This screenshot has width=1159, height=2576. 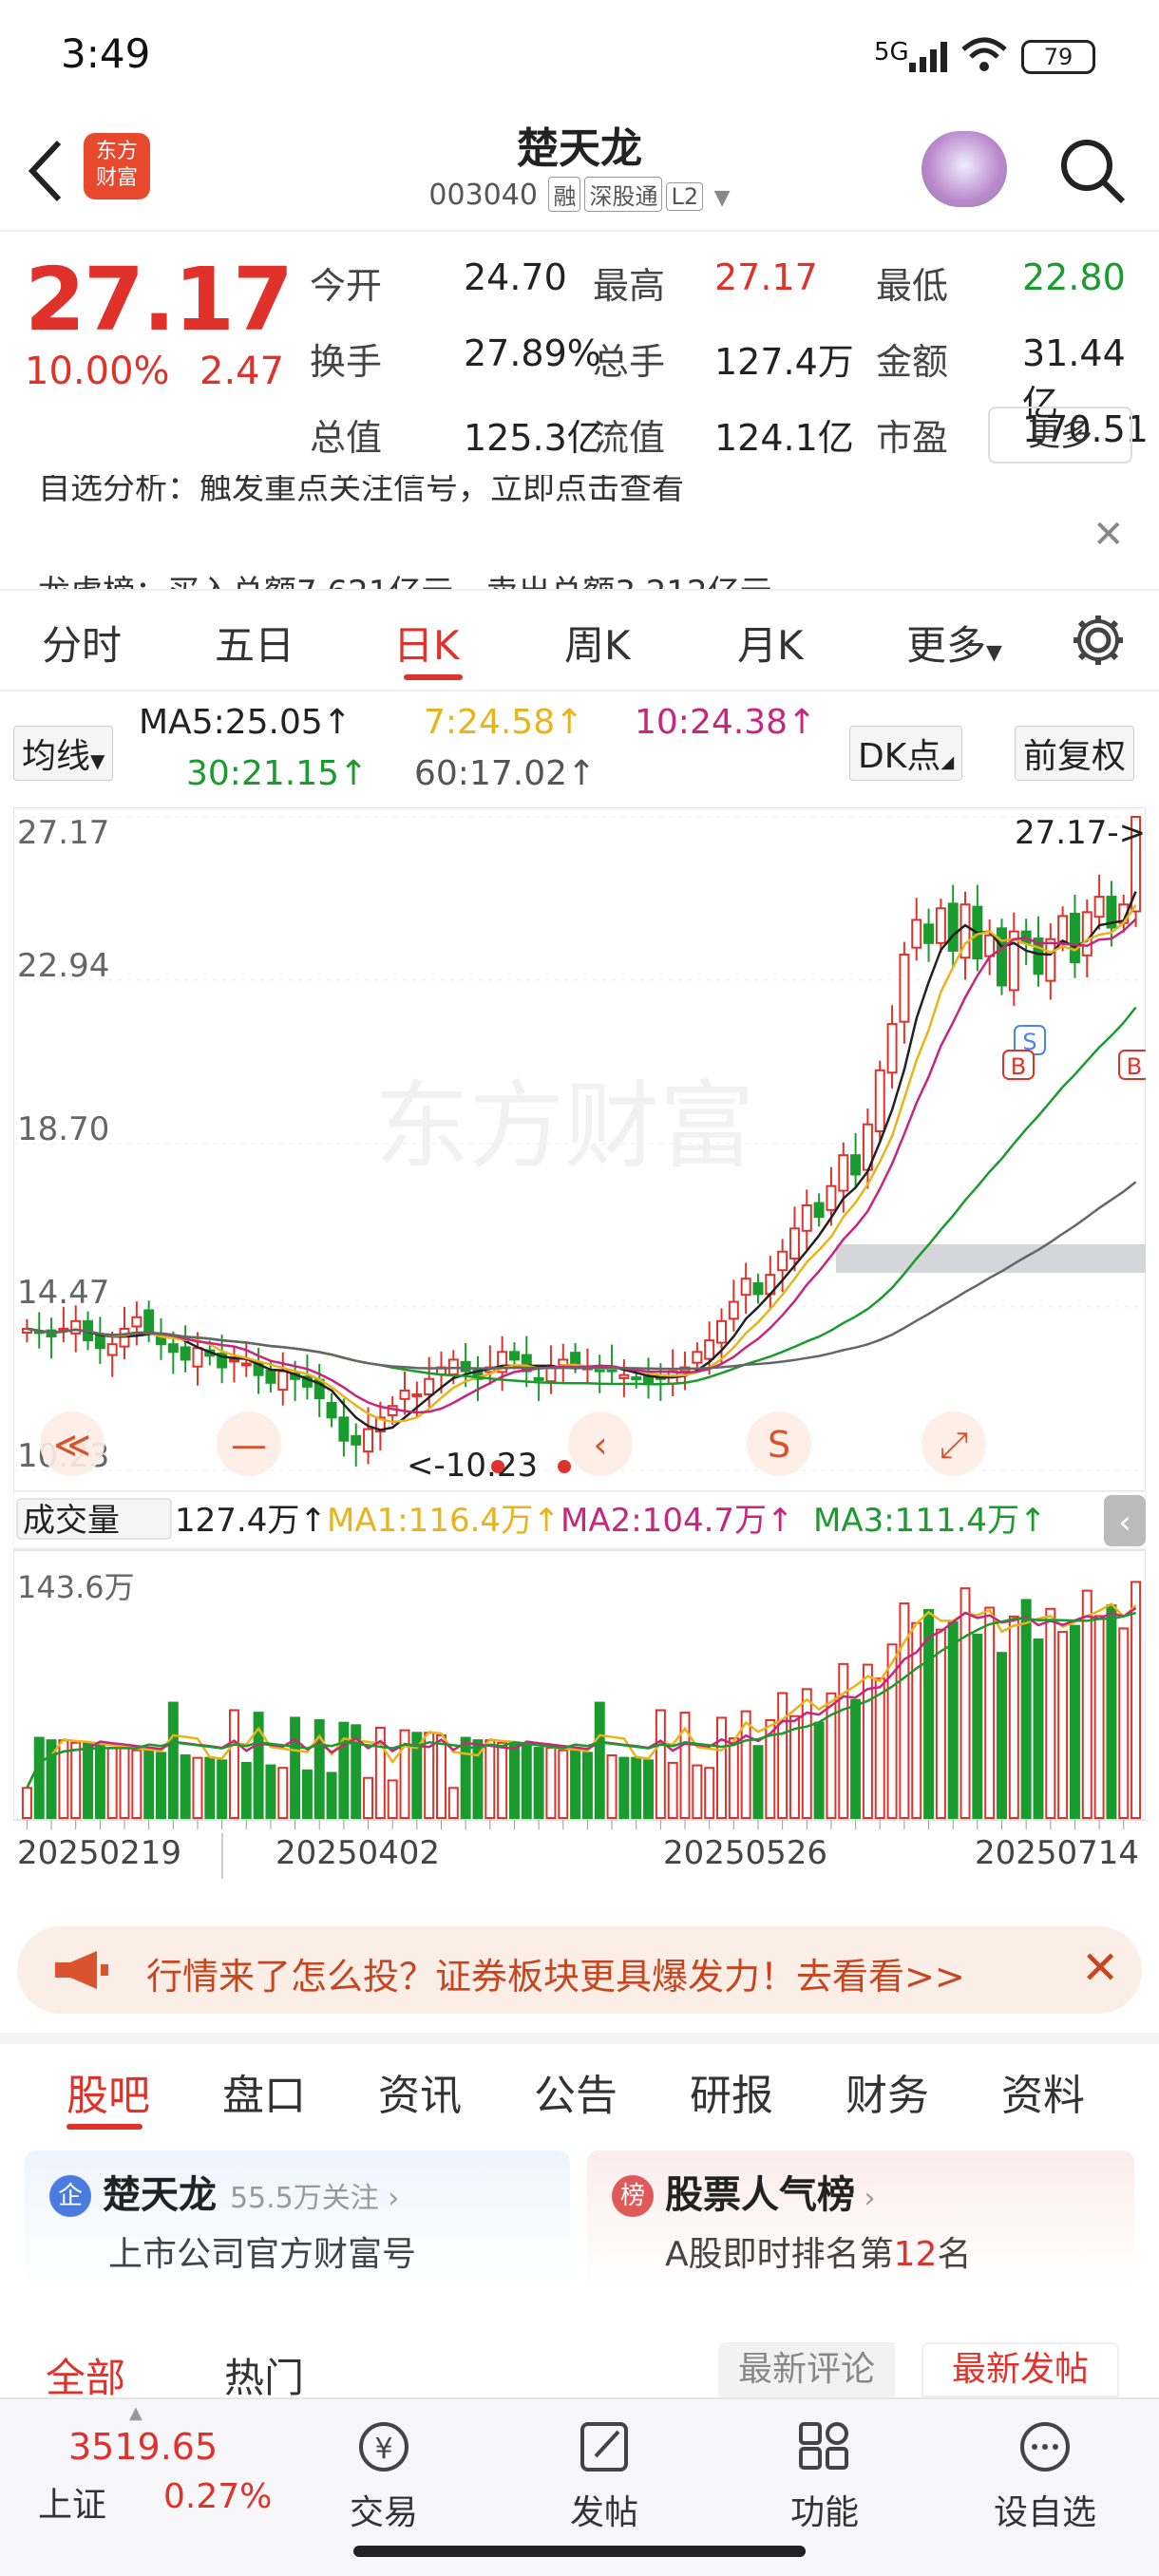 What do you see at coordinates (1057, 1853) in the screenshot?
I see `date-label: 20250714` at bounding box center [1057, 1853].